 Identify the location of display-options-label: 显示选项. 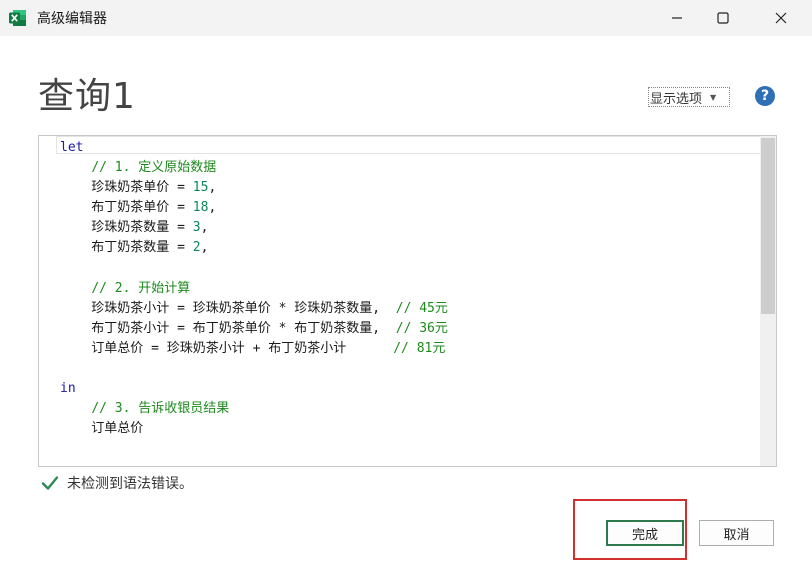
(676, 99).